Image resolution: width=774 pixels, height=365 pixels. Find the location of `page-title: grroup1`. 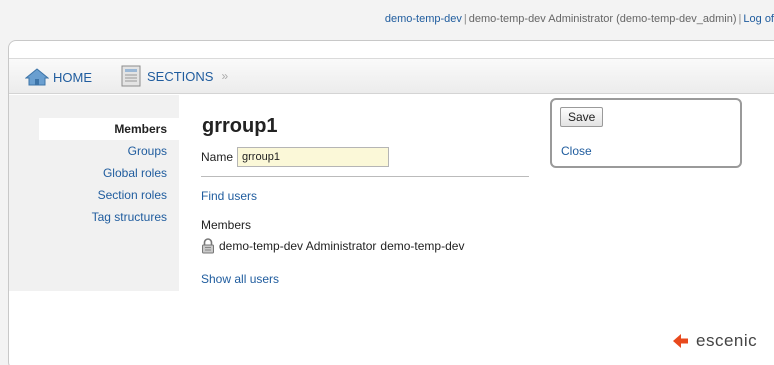

page-title: grroup1 is located at coordinates (240, 126).